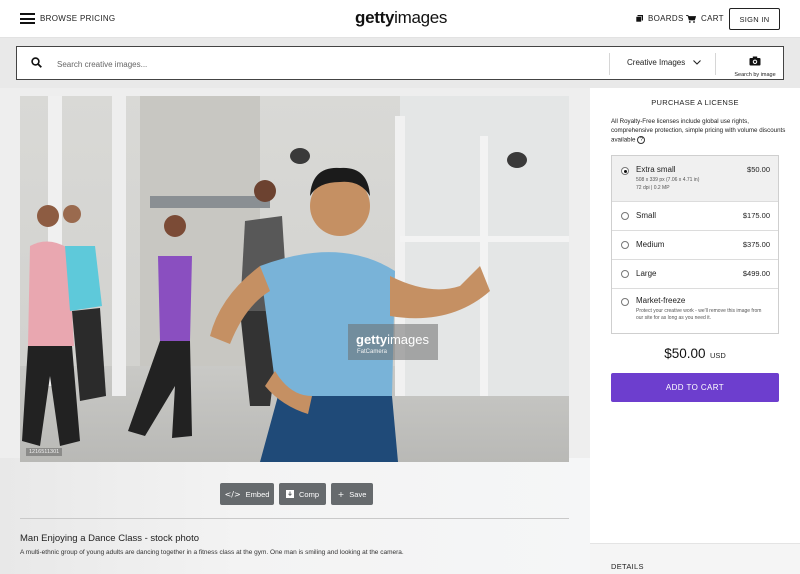 The width and height of the screenshot is (800, 574). What do you see at coordinates (756, 273) in the screenshot?
I see `option-price: $499.00` at bounding box center [756, 273].